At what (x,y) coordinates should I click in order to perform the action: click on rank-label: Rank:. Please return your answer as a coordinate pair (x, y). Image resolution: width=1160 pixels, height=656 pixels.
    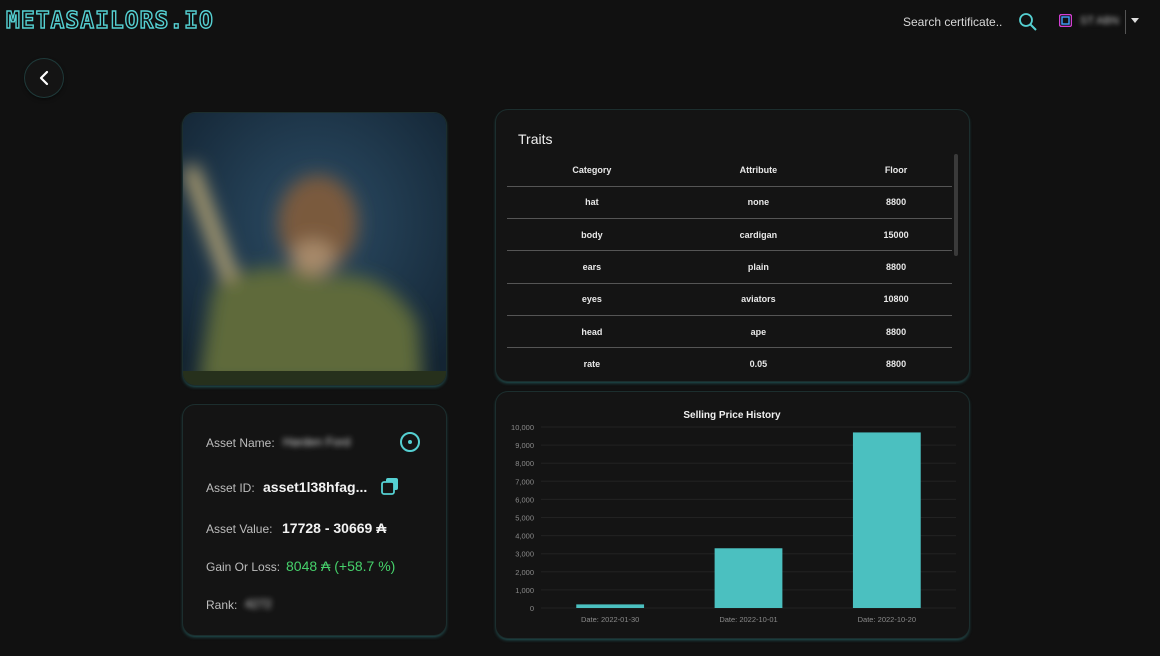
    Looking at the image, I should click on (222, 605).